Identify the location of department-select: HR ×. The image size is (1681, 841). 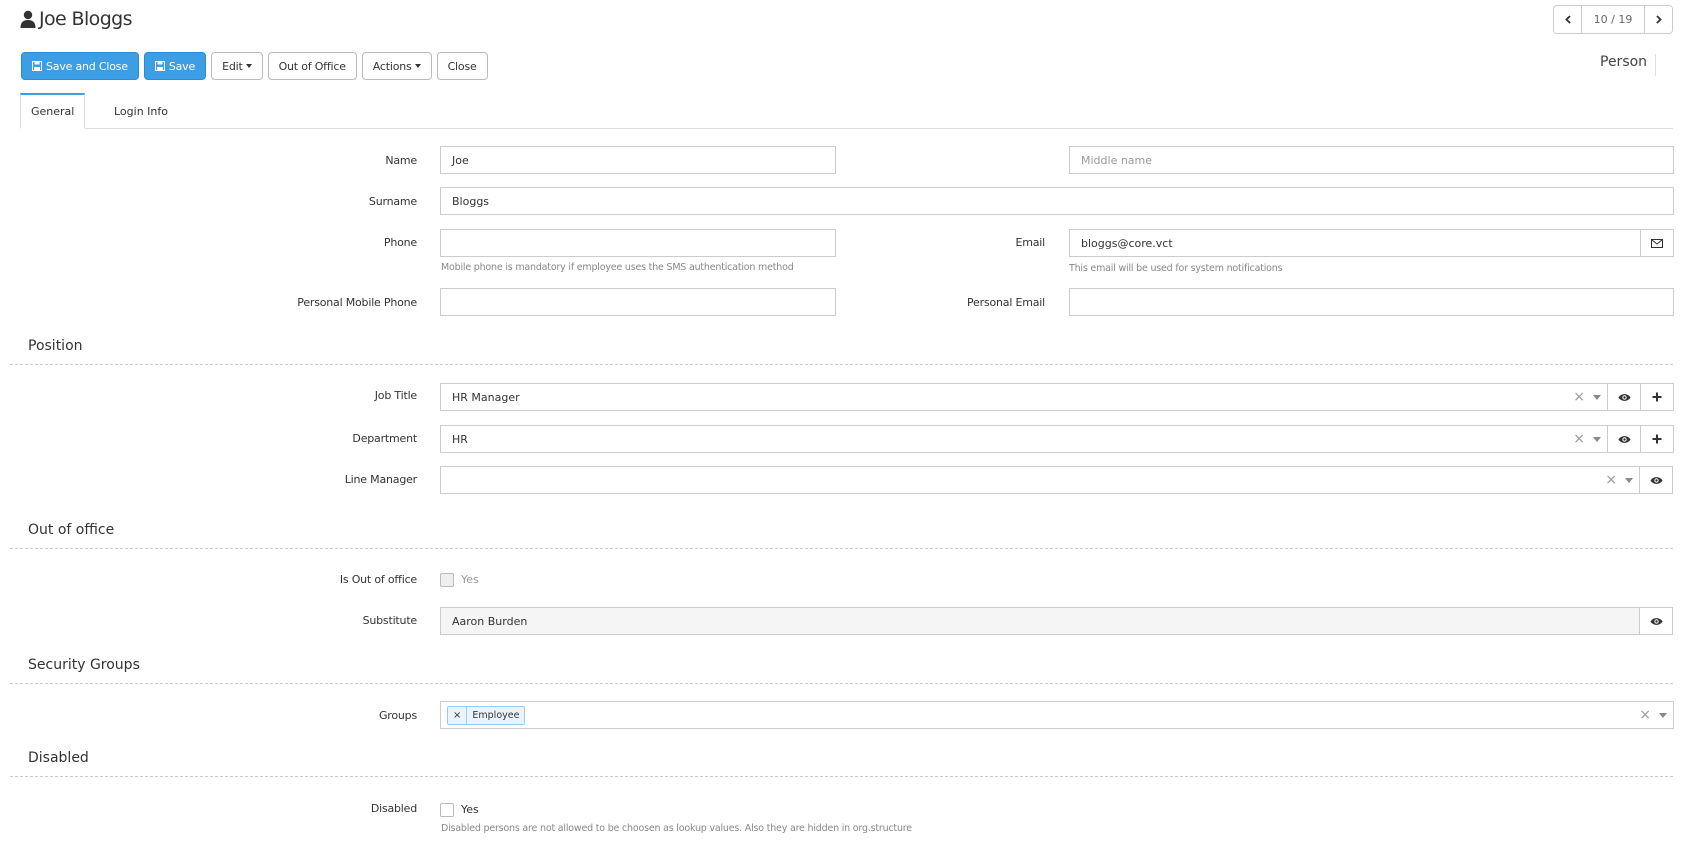
(1024, 439).